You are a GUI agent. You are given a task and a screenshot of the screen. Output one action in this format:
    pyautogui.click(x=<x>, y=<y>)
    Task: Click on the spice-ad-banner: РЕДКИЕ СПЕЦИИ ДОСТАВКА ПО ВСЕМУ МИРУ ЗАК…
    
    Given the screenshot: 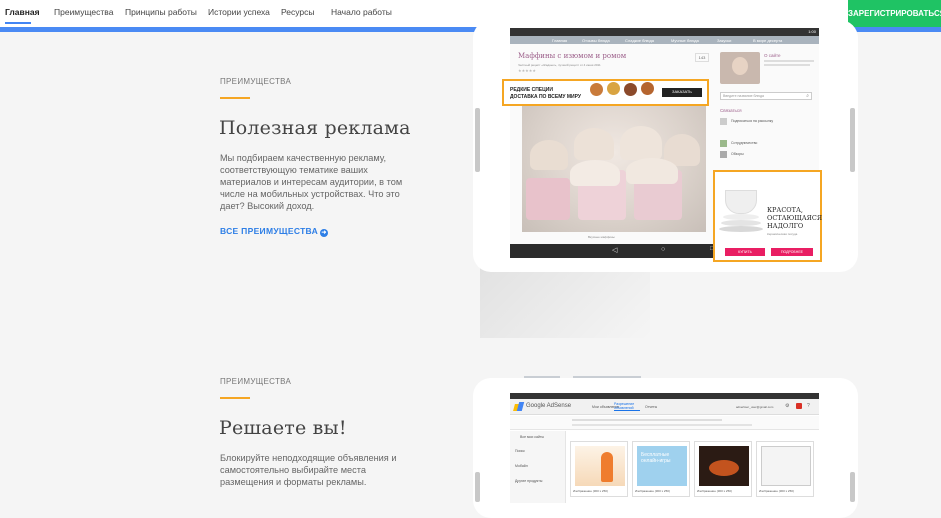 What is the action you would take?
    pyautogui.click(x=605, y=92)
    